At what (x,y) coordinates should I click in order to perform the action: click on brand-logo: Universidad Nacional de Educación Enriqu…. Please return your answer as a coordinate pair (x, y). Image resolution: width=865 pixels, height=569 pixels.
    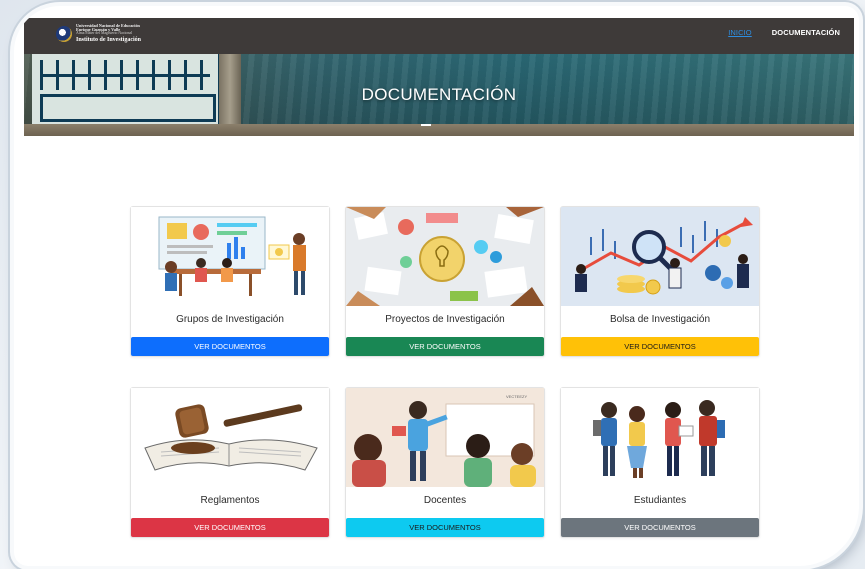
    Looking at the image, I should click on (99, 33).